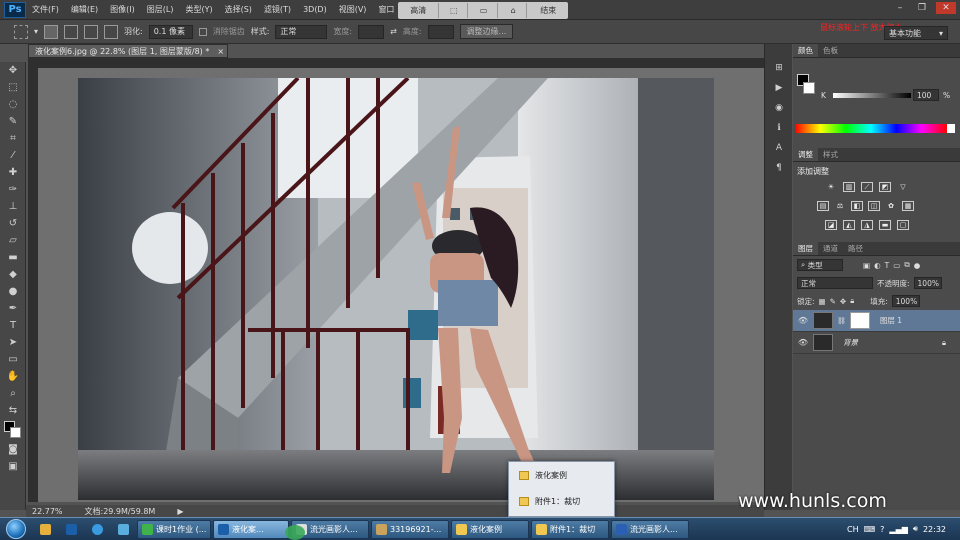  Describe the element at coordinates (876, 321) in the screenshot. I see `layer-row: 👁︎ ⛓︎ 图层 1` at that location.